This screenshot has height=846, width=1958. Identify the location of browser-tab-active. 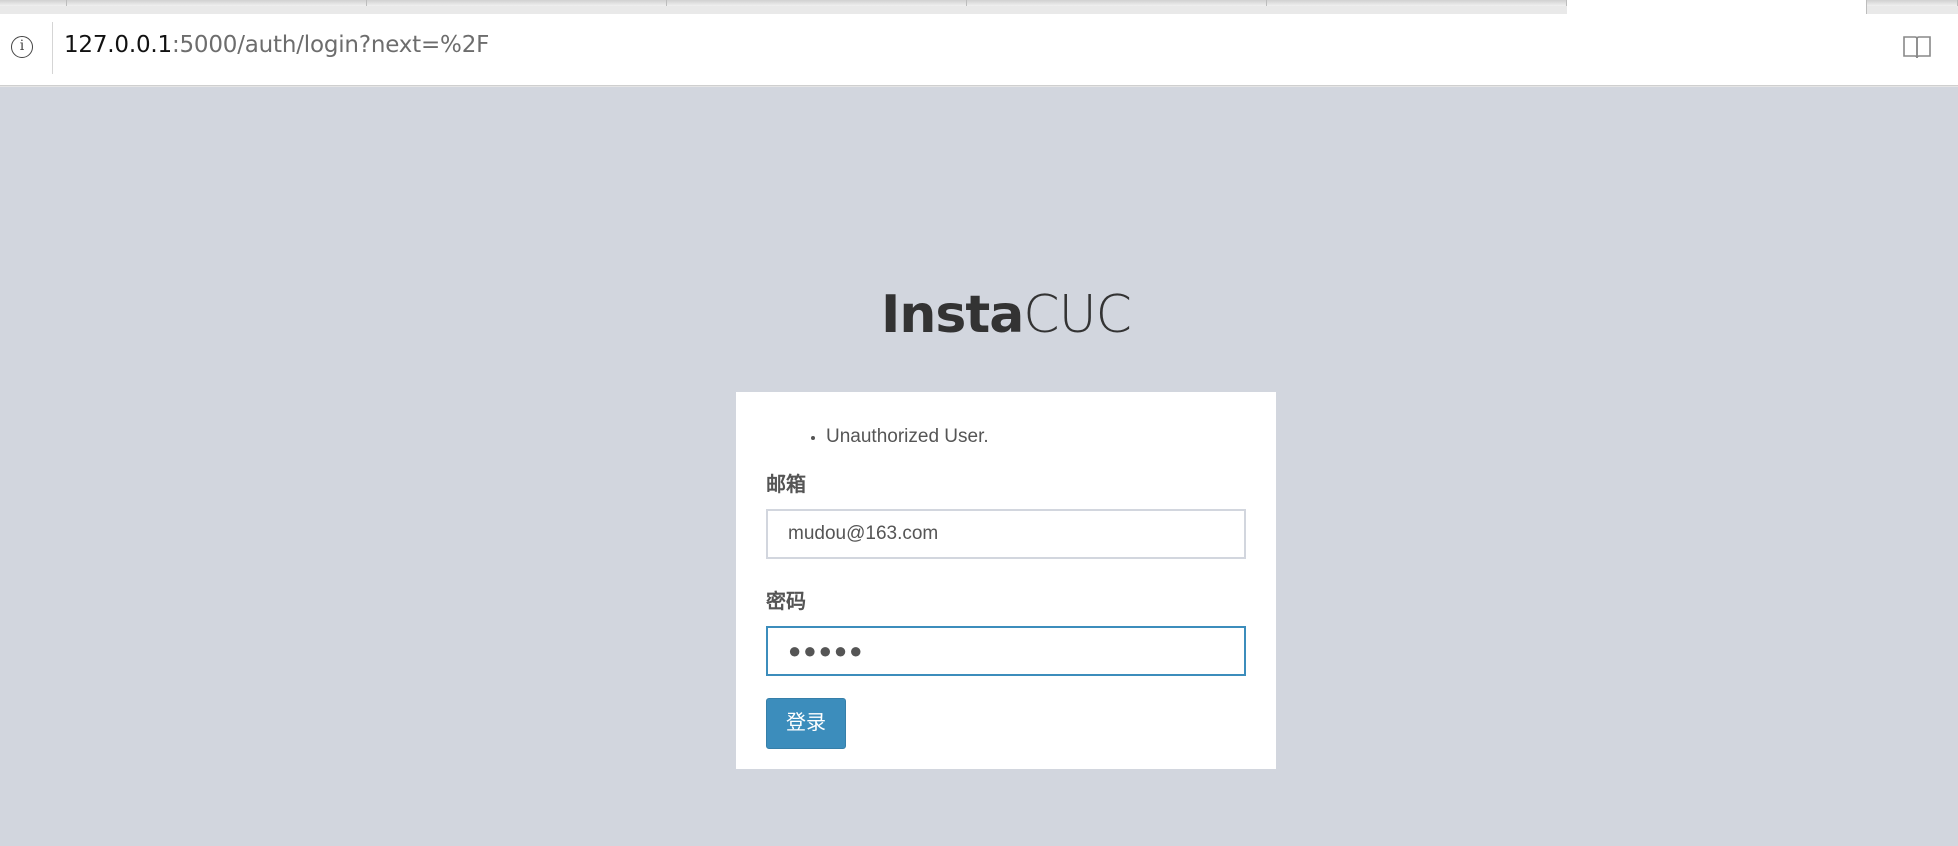
(1717, 7).